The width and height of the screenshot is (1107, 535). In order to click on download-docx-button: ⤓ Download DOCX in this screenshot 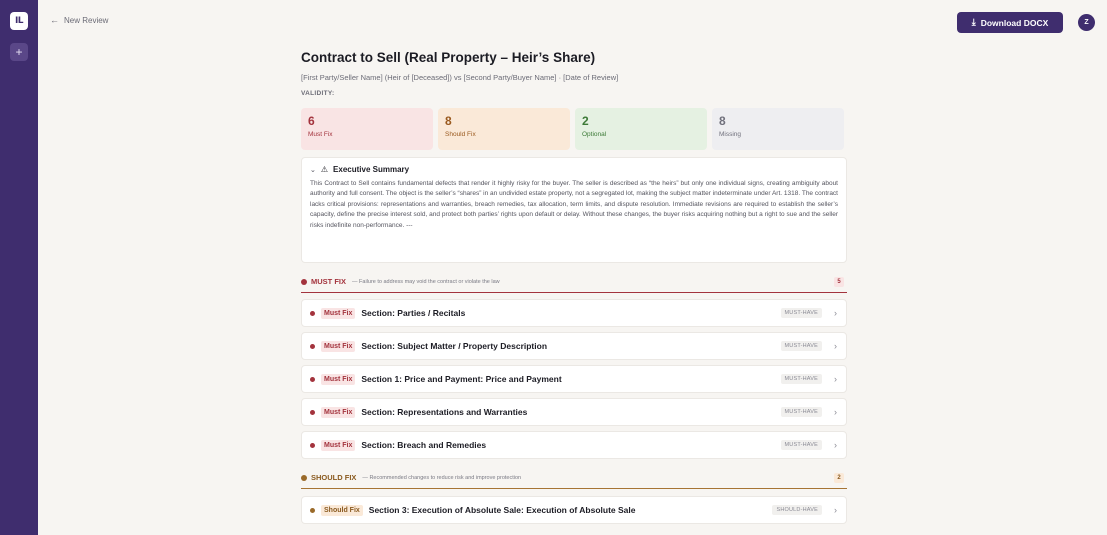, I will do `click(1010, 22)`.